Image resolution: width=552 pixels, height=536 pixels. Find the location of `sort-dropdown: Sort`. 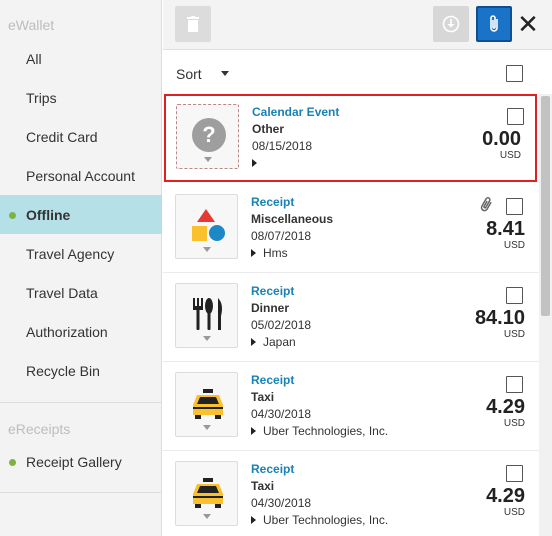

sort-dropdown: Sort is located at coordinates (189, 74).